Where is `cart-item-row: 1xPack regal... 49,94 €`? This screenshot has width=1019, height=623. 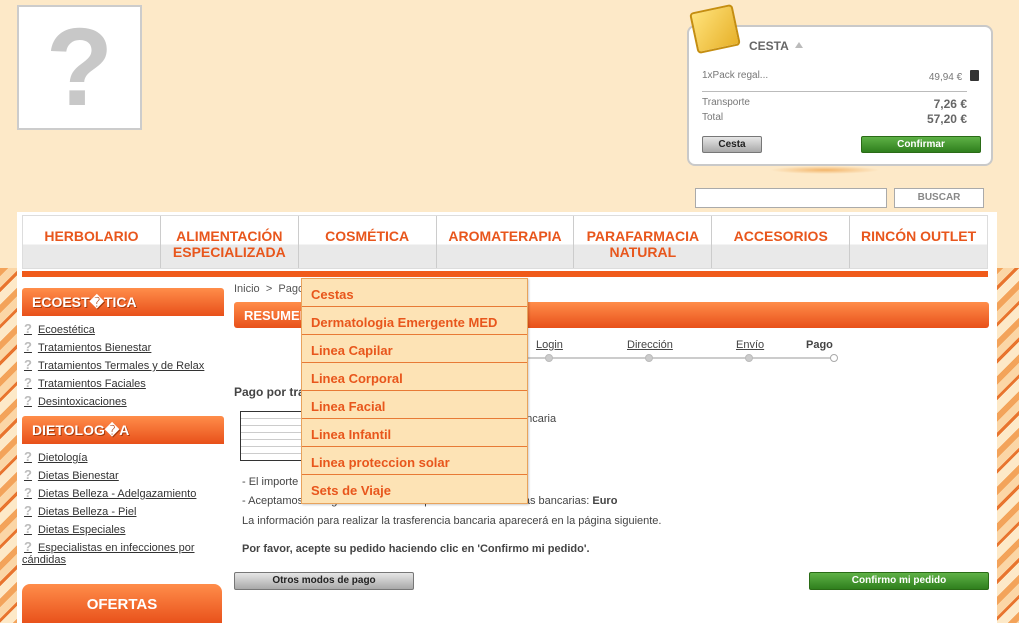 cart-item-row: 1xPack regal... 49,94 € is located at coordinates (840, 76).